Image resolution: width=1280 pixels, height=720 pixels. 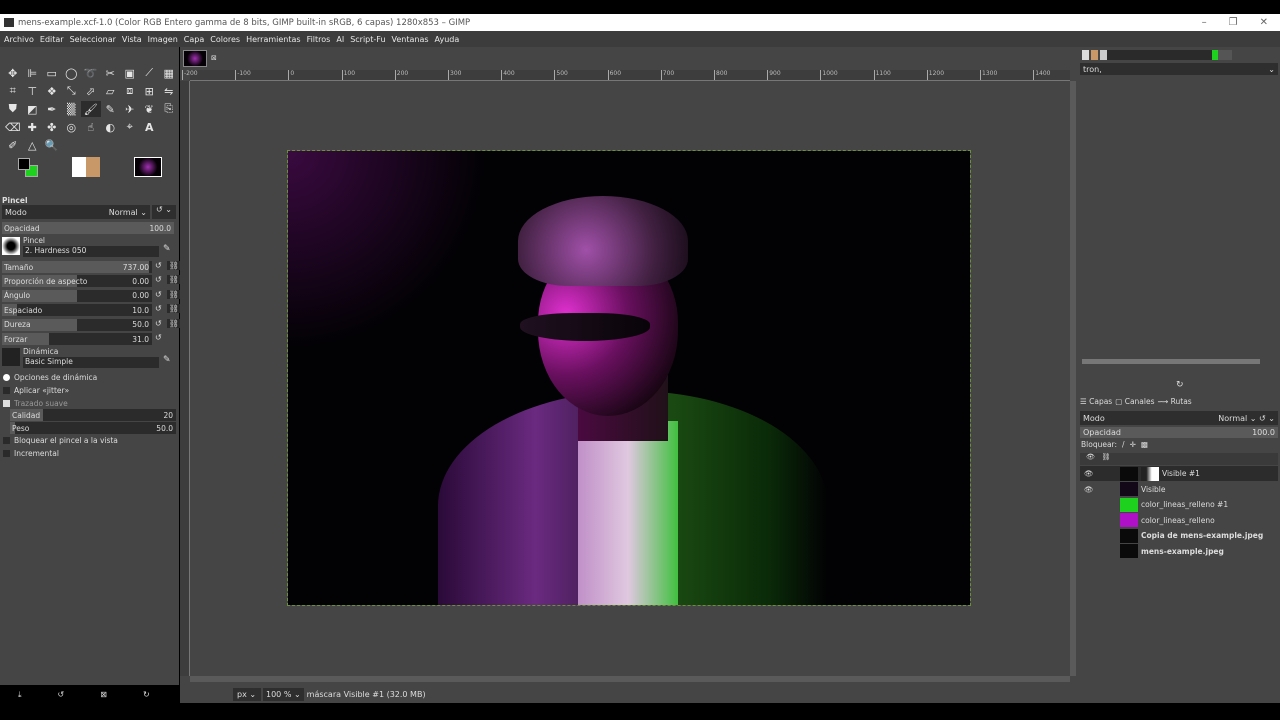 I want to click on heal-icon: ✚, so click(x=33, y=127).